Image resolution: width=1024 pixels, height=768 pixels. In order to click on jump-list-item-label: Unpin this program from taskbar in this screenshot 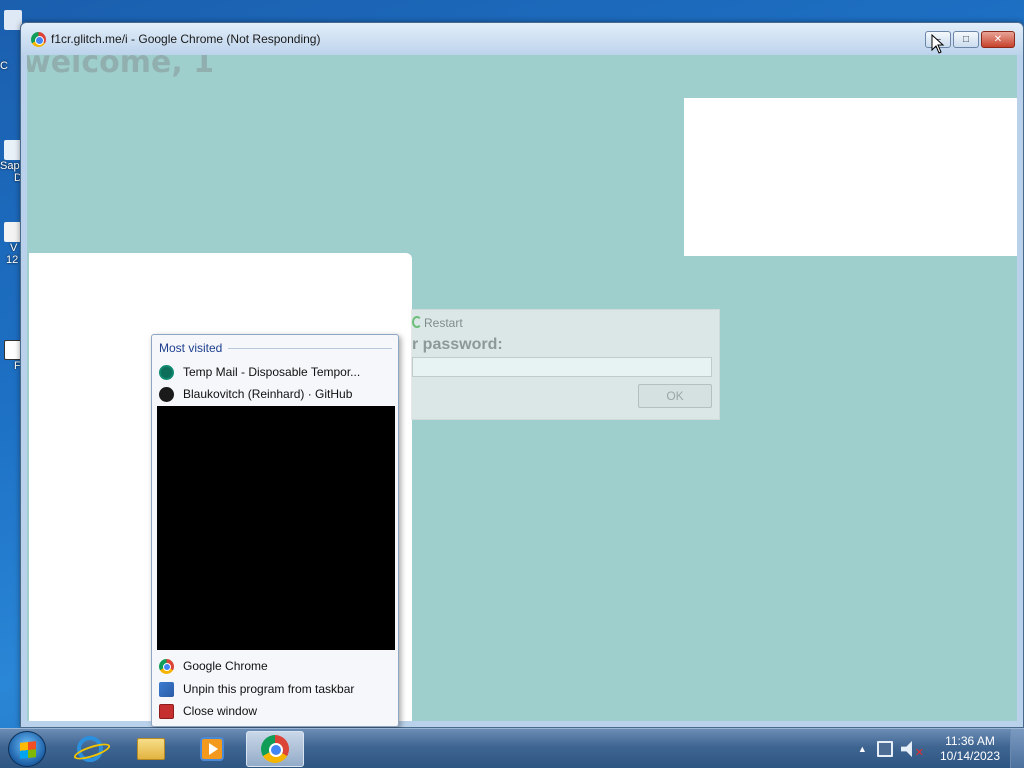, I will do `click(269, 689)`.